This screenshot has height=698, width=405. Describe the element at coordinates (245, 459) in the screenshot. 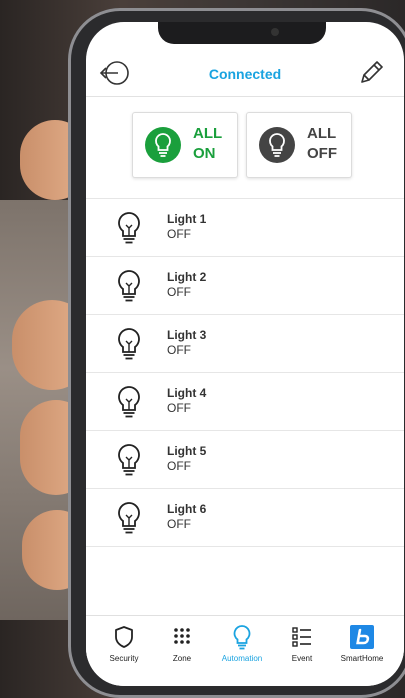

I see `light-row: Light 5 OFF` at that location.